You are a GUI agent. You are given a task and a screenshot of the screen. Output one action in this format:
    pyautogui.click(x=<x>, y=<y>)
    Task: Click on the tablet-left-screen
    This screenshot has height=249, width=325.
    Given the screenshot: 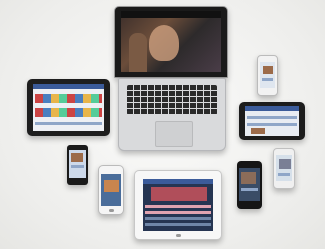 What is the action you would take?
    pyautogui.click(x=68, y=107)
    